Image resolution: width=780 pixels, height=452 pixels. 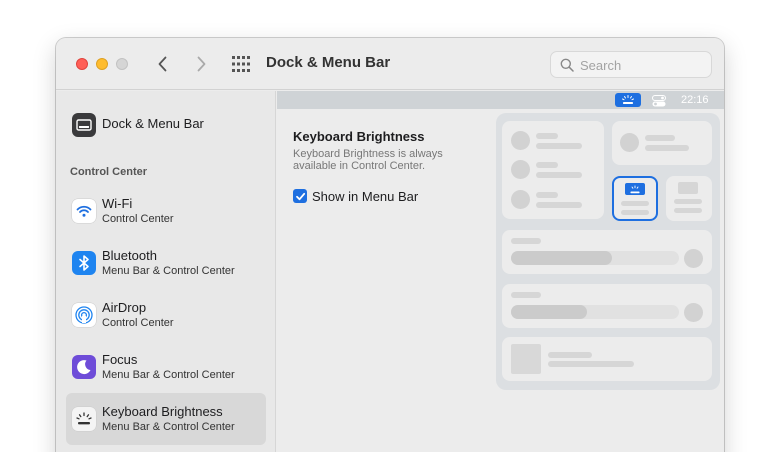 I want to click on checkbox-label: Show in Menu Bar, so click(x=365, y=196).